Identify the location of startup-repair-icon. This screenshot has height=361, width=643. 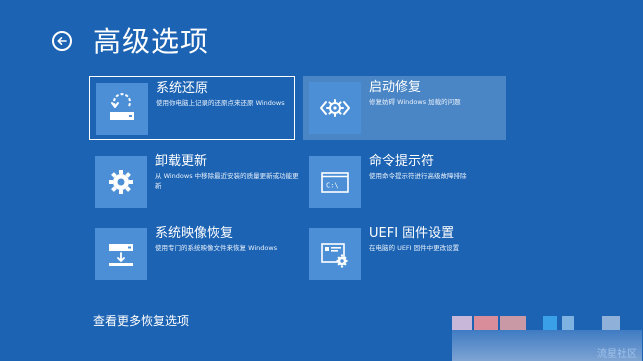
(335, 108).